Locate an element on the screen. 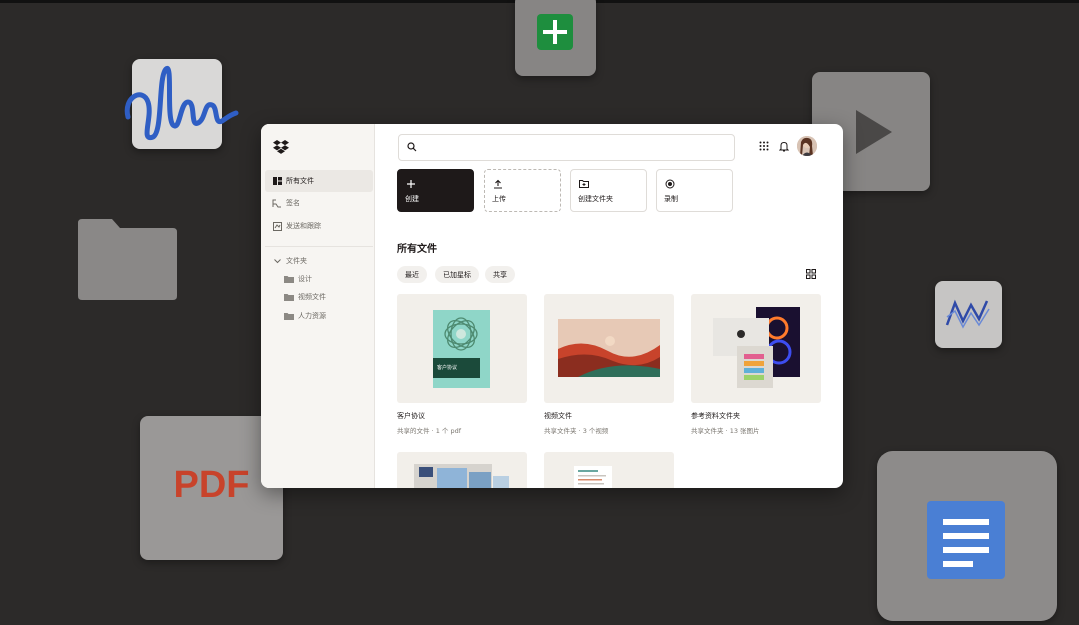  sidebar-item-send-track: 发送和跟踪 is located at coordinates (319, 226).